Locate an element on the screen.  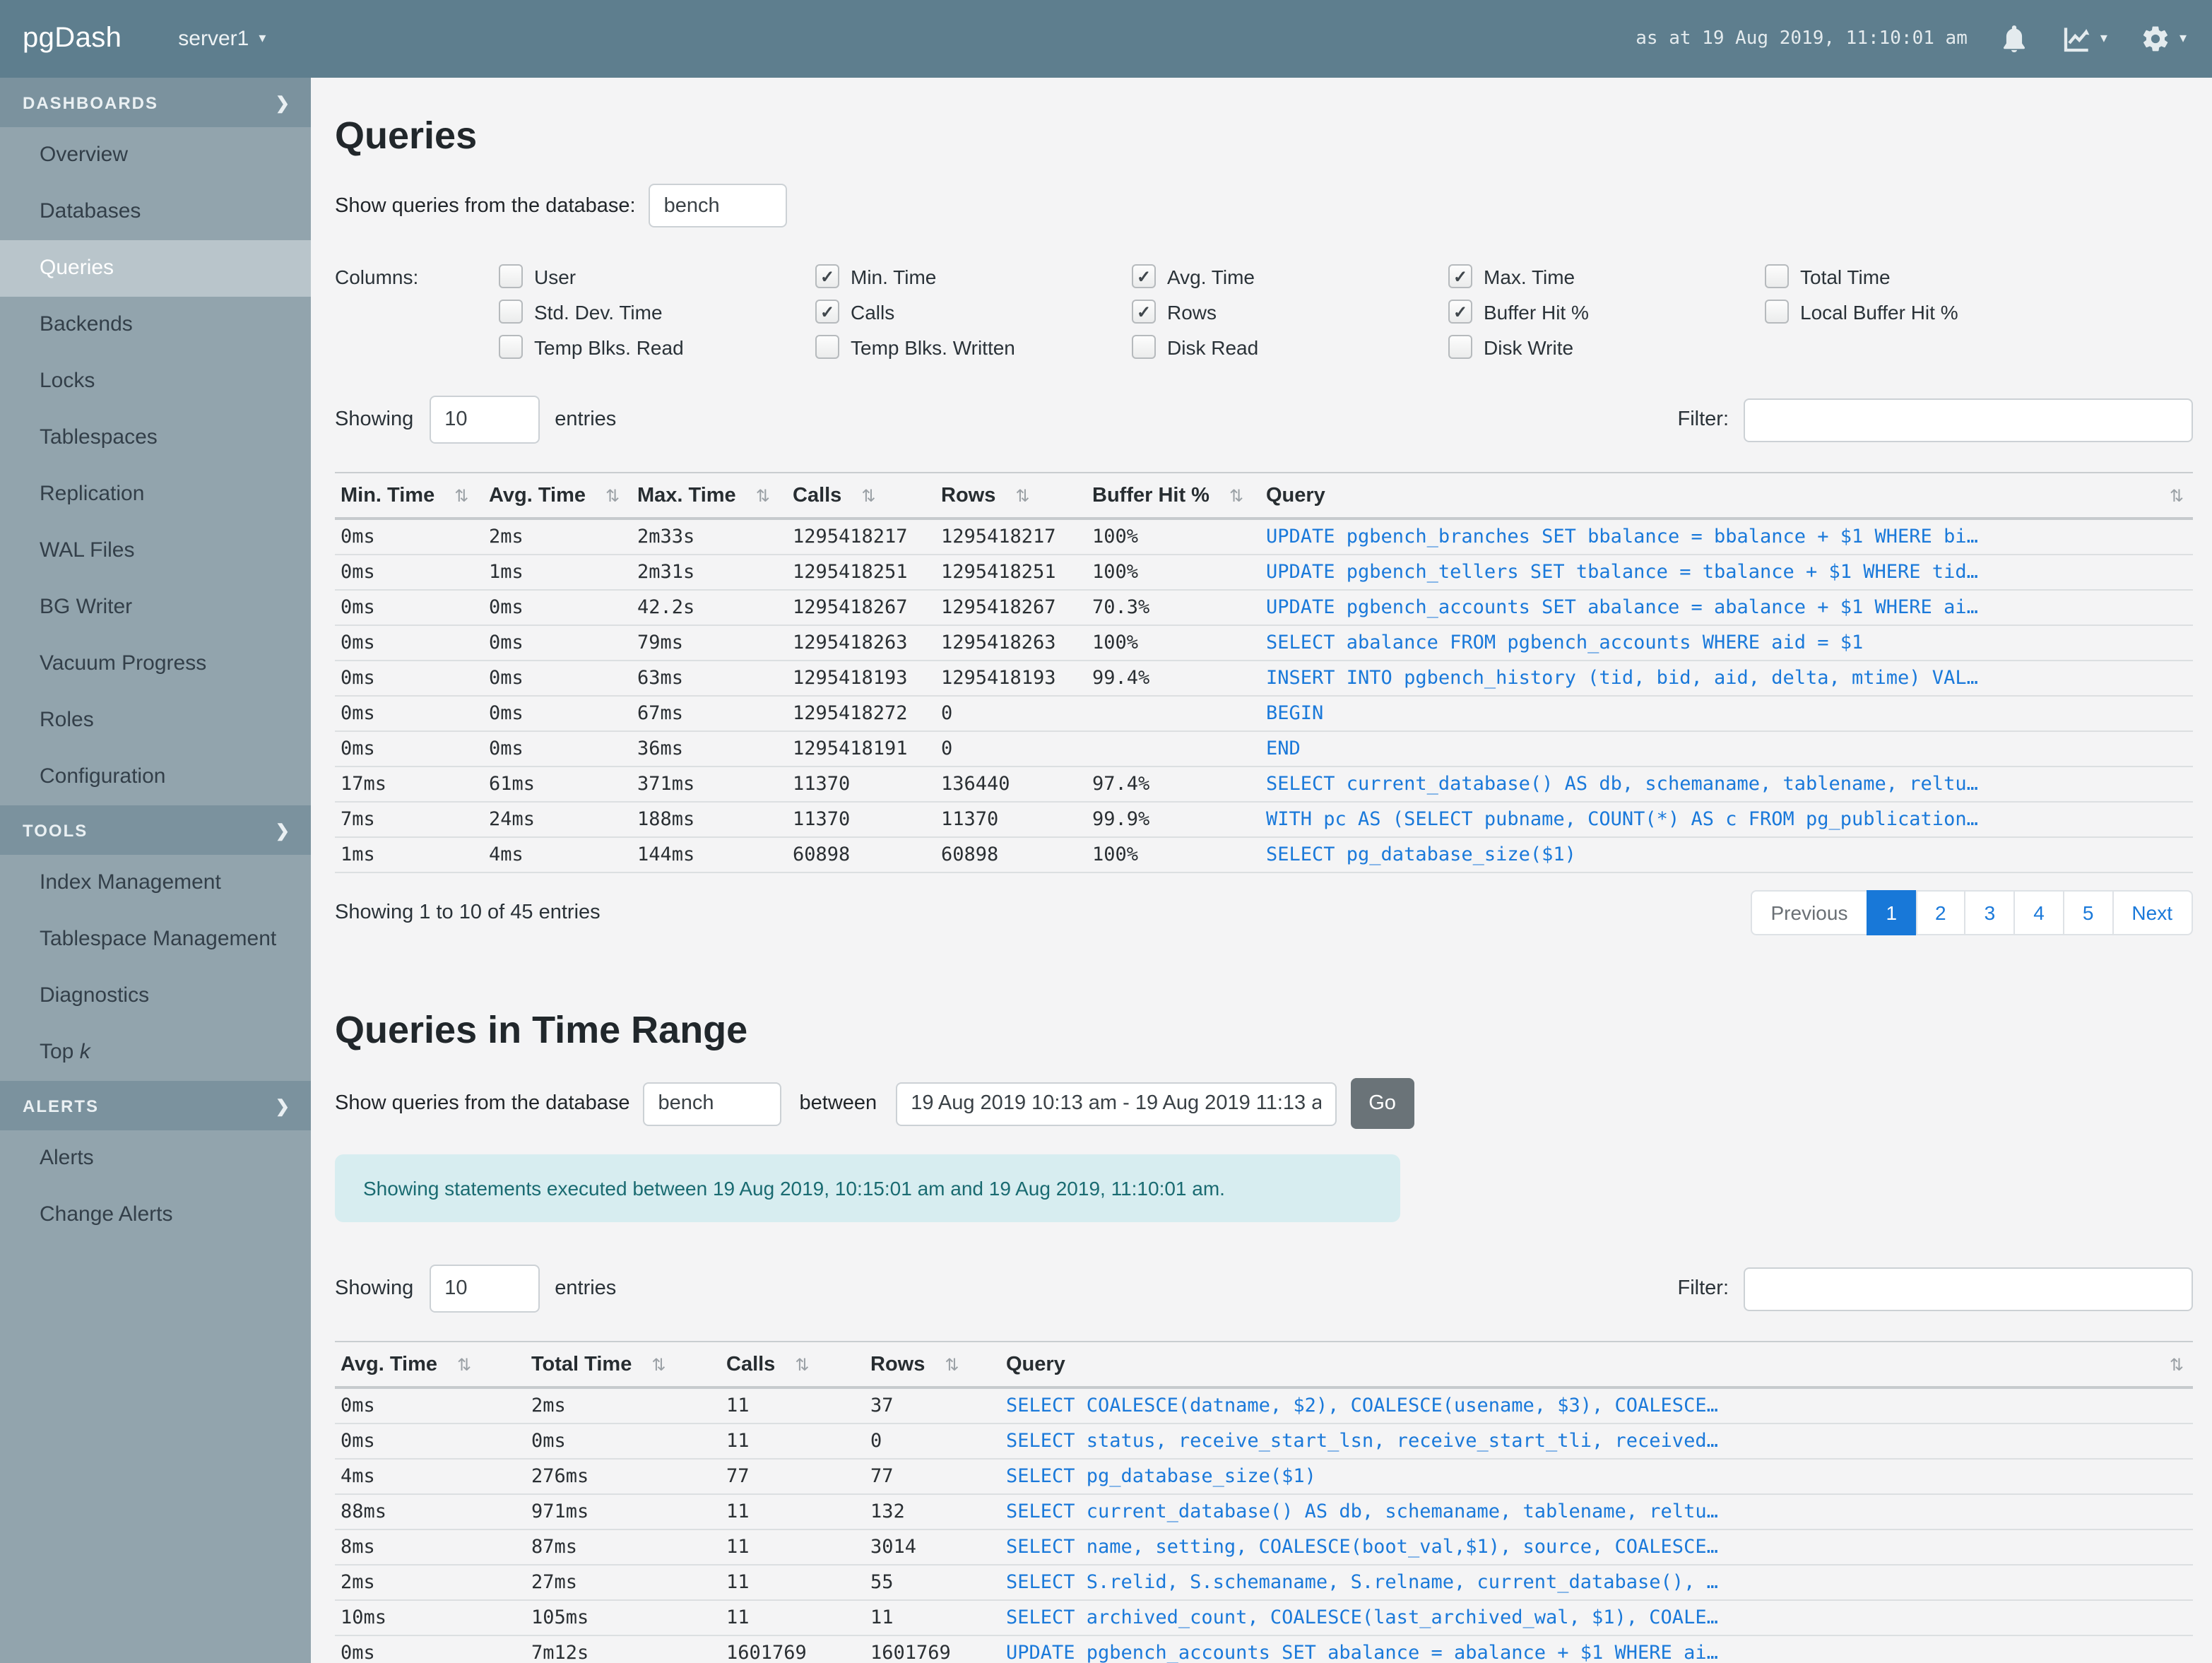
column-checkbox-temp-blks-read: Temp Blks. Read is located at coordinates (657, 347).